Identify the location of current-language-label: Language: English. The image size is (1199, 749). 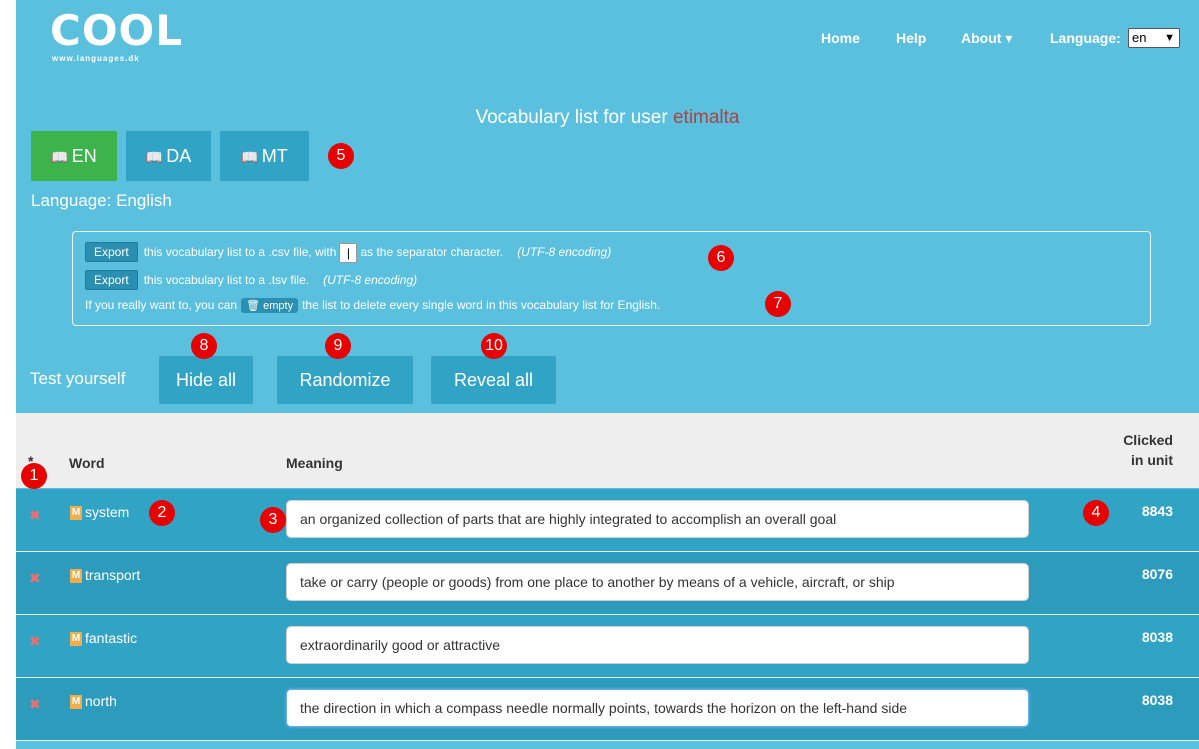
(101, 200).